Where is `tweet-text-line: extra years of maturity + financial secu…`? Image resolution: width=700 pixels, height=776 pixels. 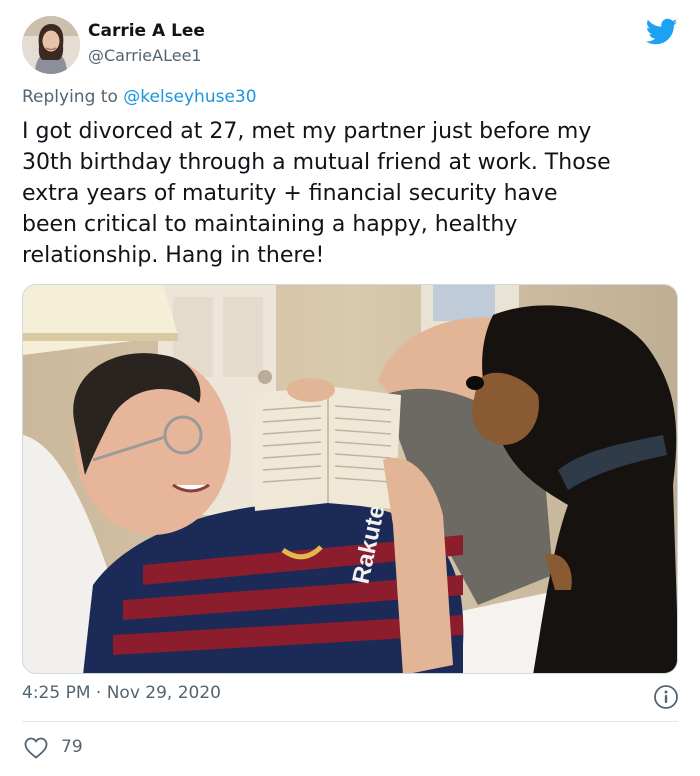
tweet-text-line: extra years of maturity + financial secu… is located at coordinates (290, 193).